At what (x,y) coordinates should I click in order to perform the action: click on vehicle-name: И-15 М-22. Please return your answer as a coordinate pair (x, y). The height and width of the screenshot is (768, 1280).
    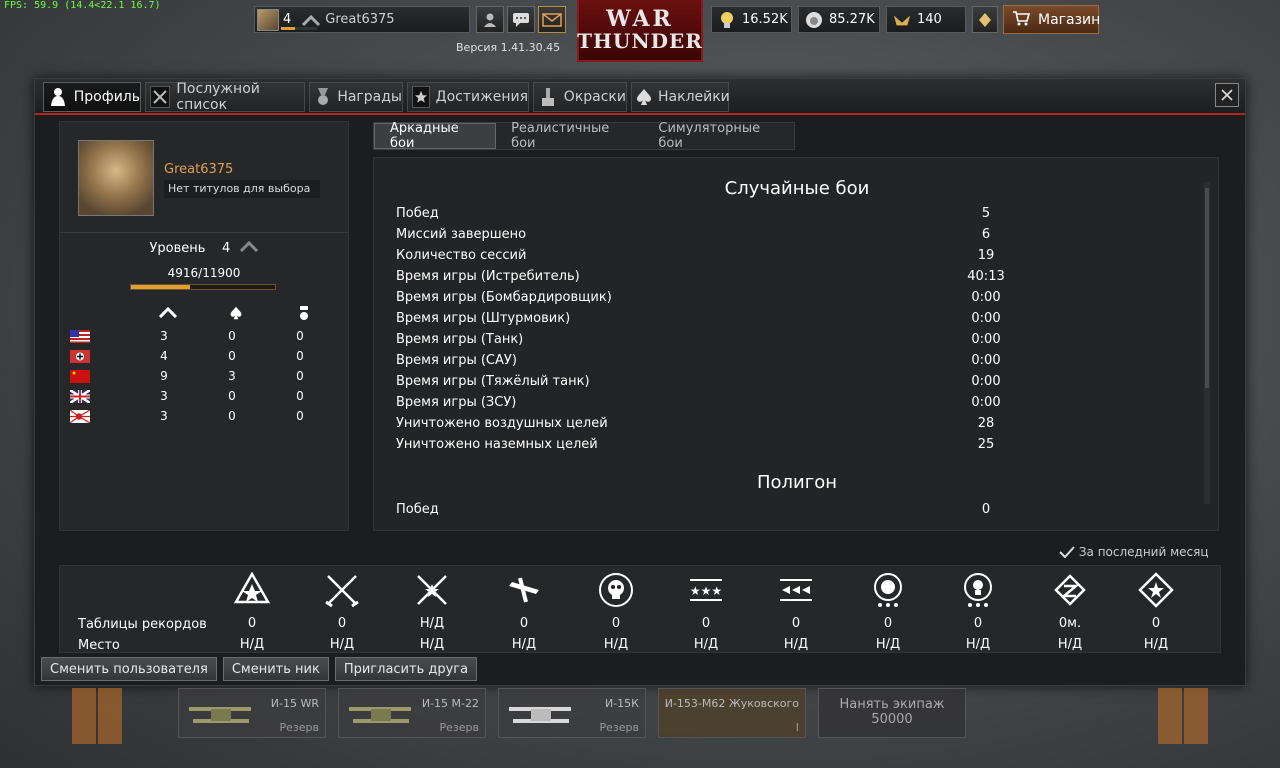
    Looking at the image, I should click on (450, 703).